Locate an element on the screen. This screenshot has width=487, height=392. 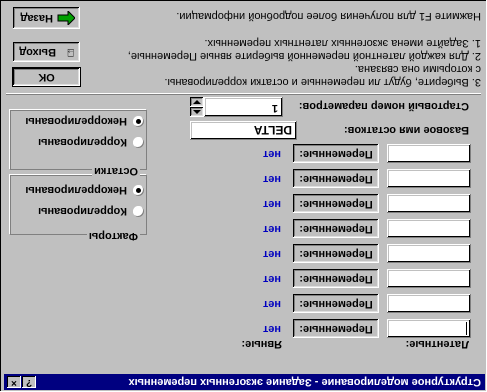
spin-down-button is located at coordinates (197, 102).